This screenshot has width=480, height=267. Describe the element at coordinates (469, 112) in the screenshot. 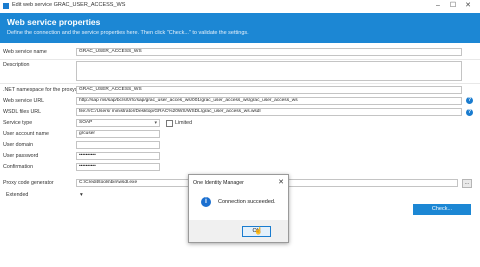

I see `wsdl-url-info-icon: ?` at that location.